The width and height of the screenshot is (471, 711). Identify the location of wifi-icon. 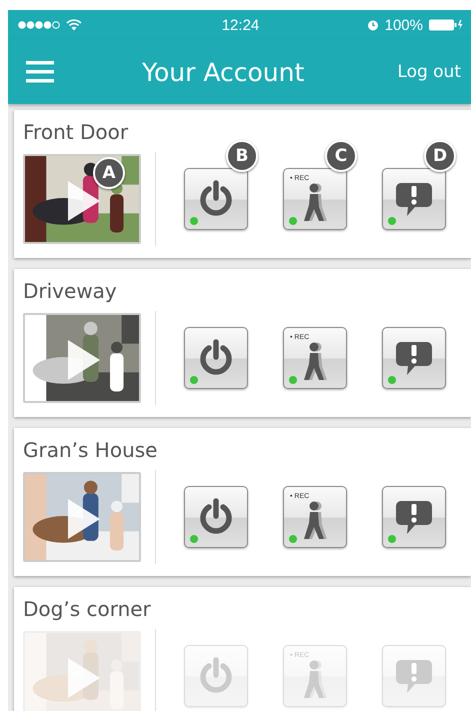
(74, 25).